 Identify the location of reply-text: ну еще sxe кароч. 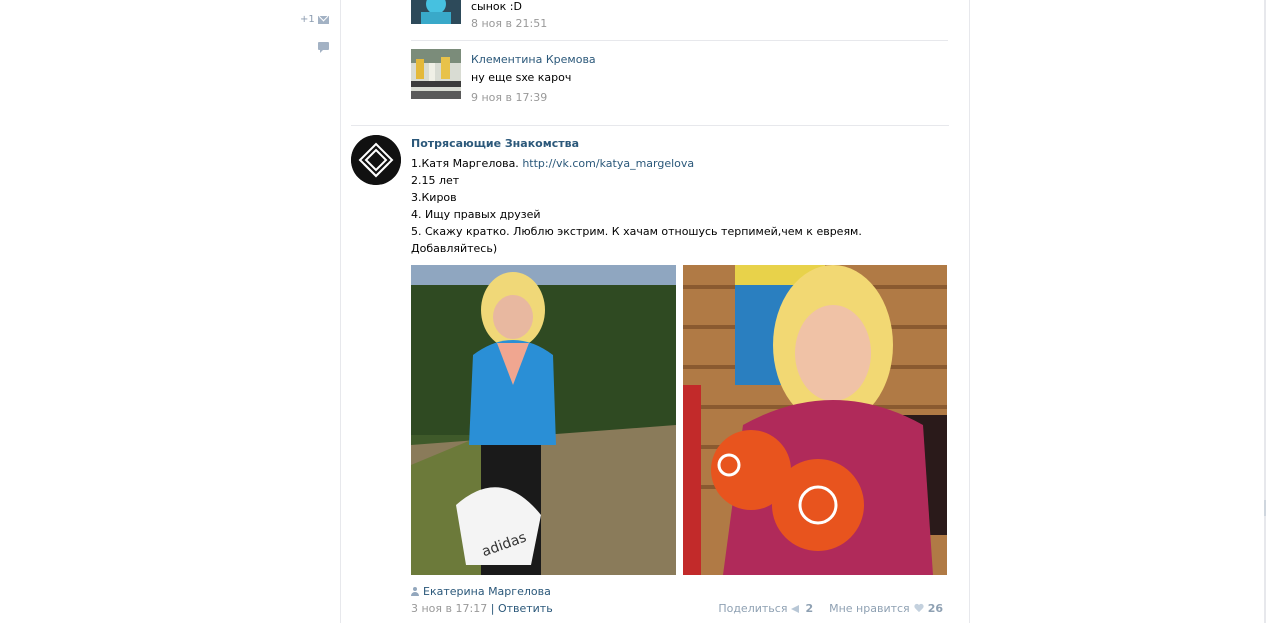
(521, 77).